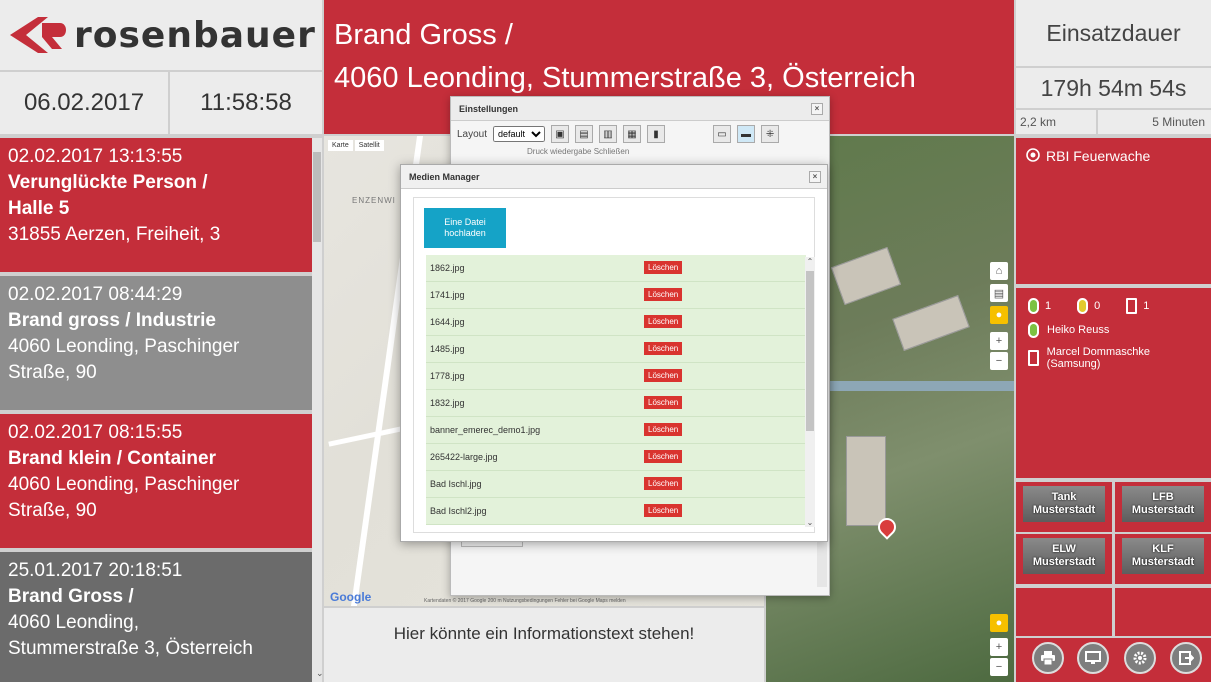 This screenshot has width=1211, height=682. I want to click on monitor-button, so click(1093, 658).